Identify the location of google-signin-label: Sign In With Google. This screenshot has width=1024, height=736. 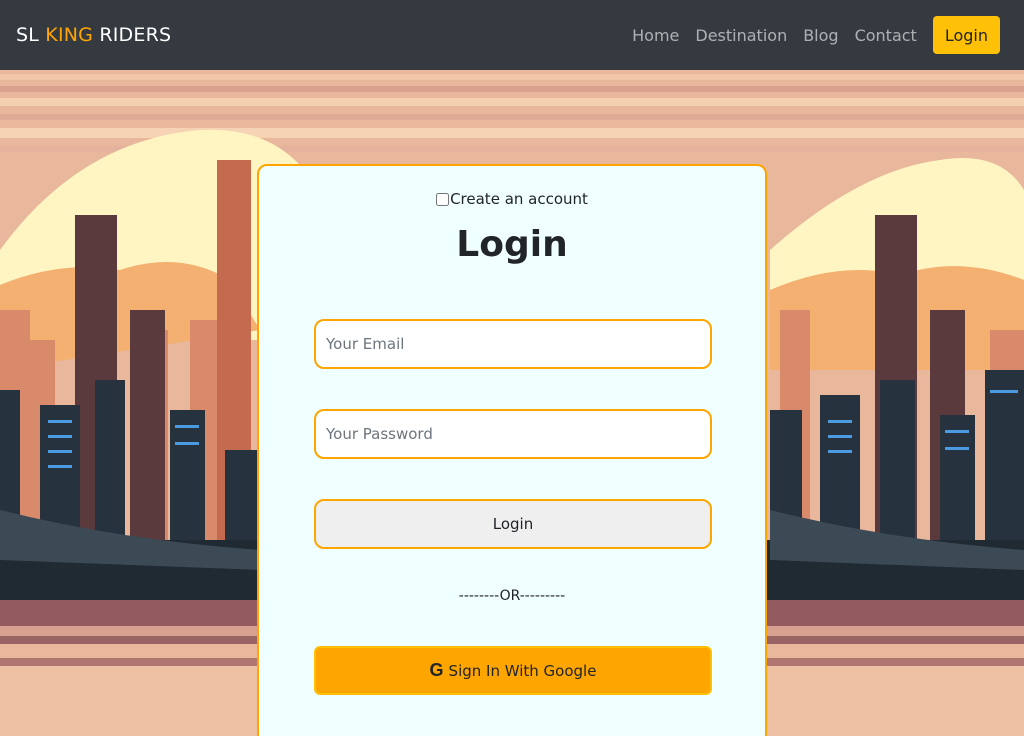
(522, 670).